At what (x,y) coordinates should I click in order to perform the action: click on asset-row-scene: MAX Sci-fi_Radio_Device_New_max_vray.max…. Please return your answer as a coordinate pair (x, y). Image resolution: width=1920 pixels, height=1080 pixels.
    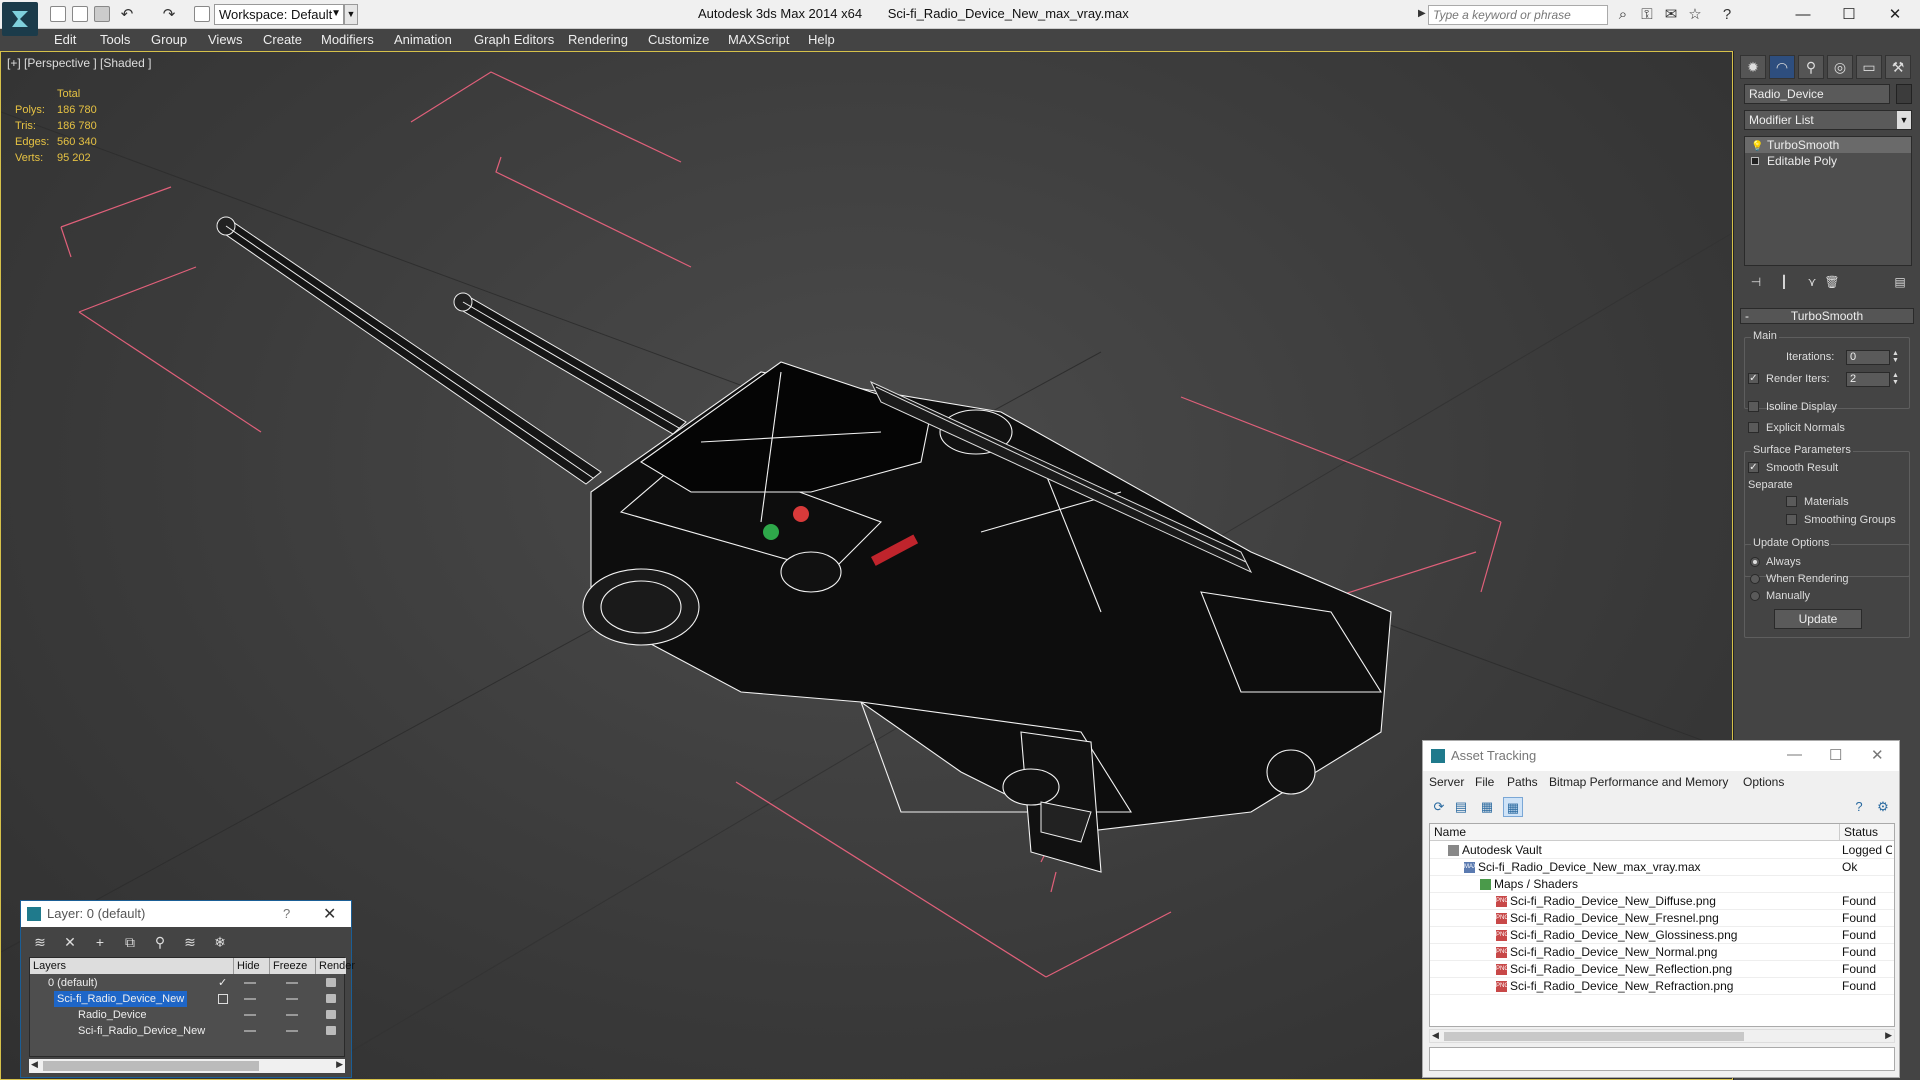
    Looking at the image, I should click on (1662, 867).